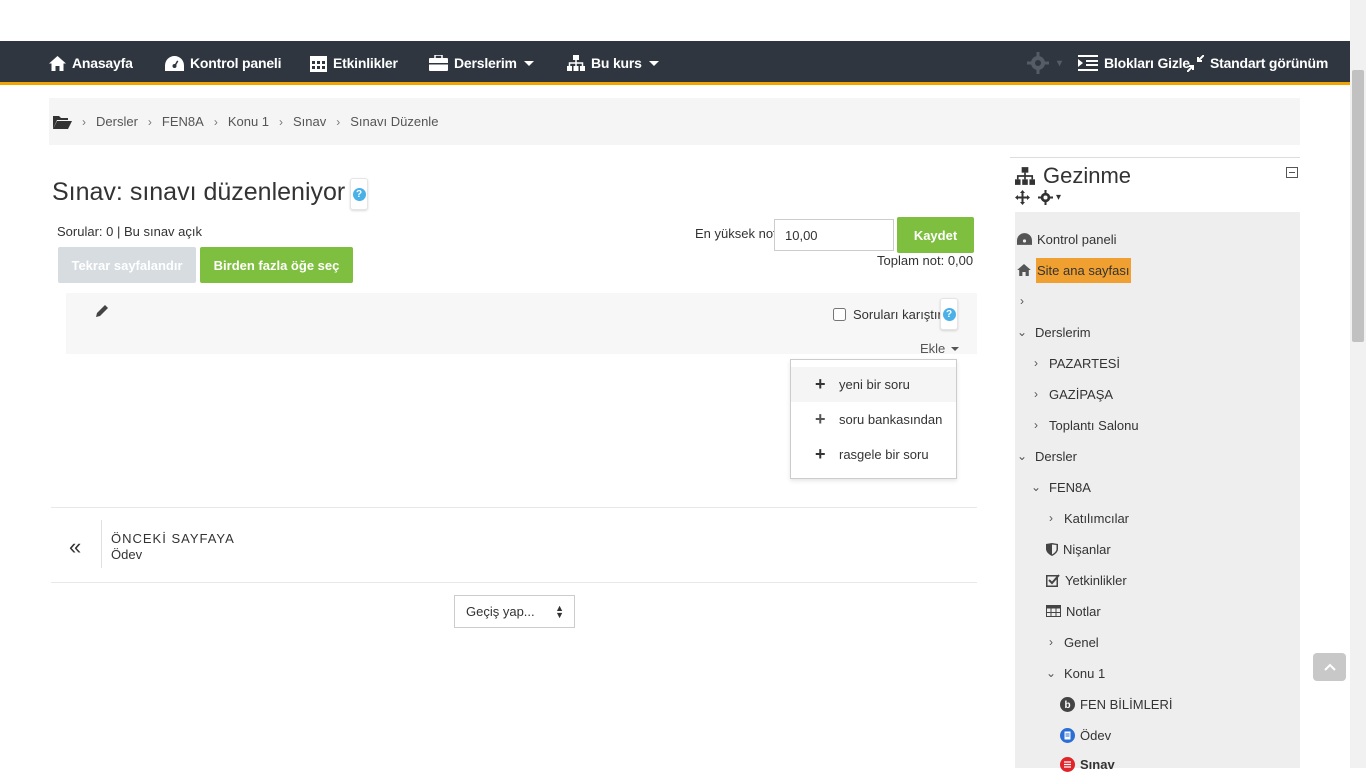 The height and width of the screenshot is (778, 1366). I want to click on previous-activity-link: « ÖNCEKİ SAYFAYA Ödev, so click(201, 544).